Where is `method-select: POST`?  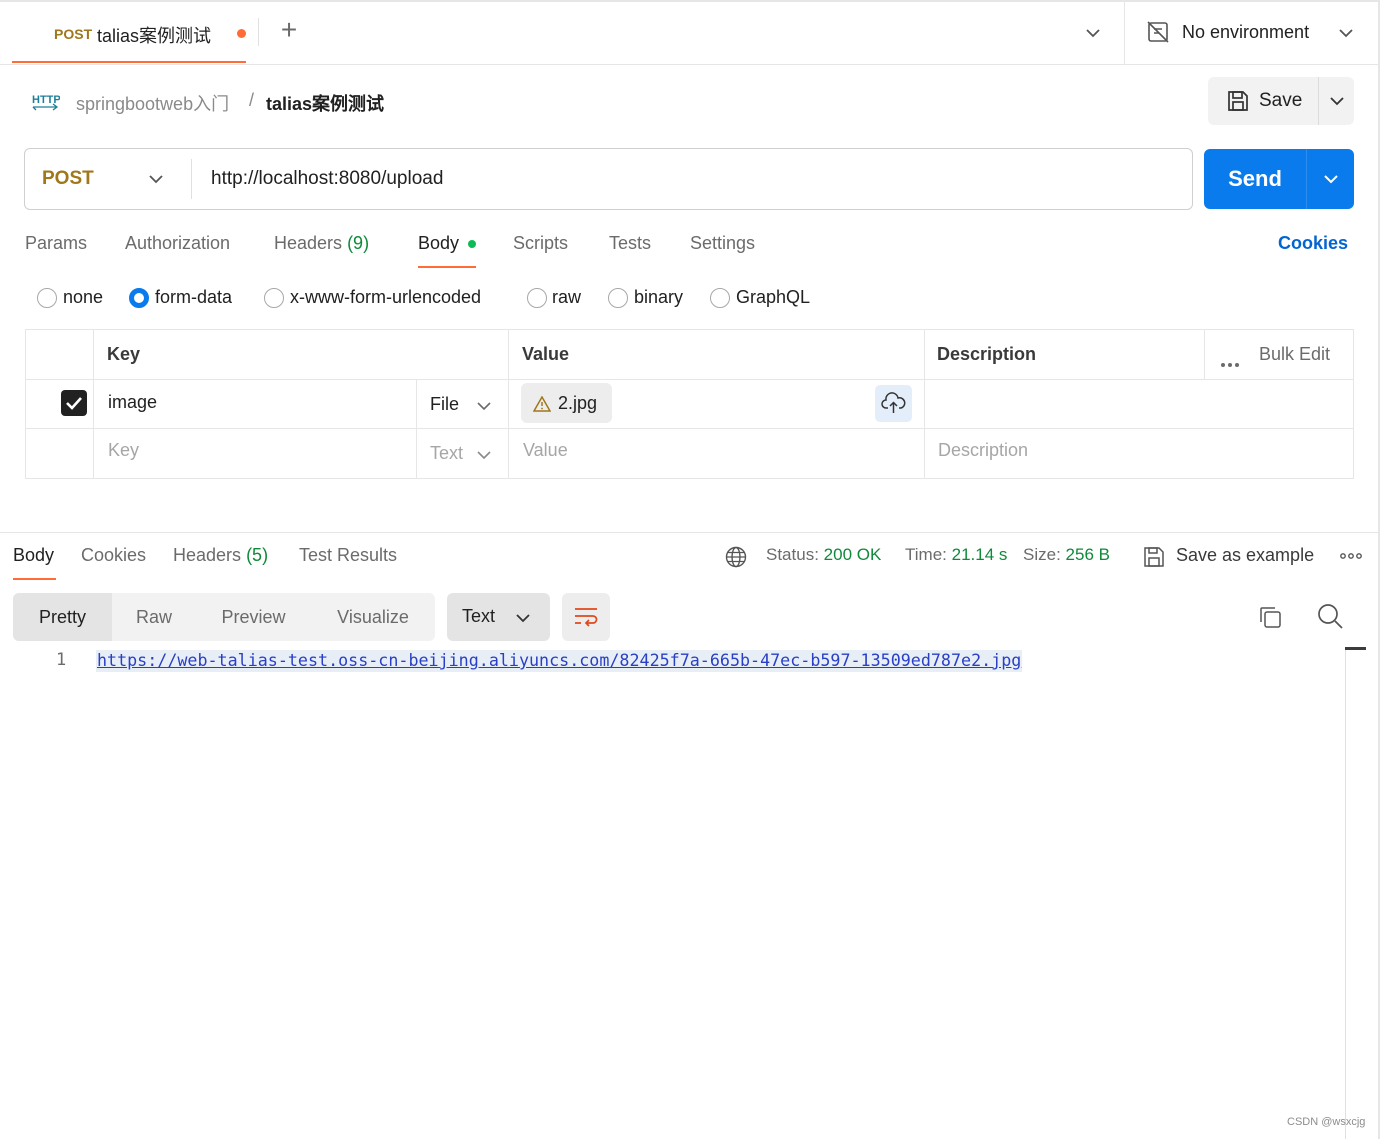
method-select: POST is located at coordinates (108, 179).